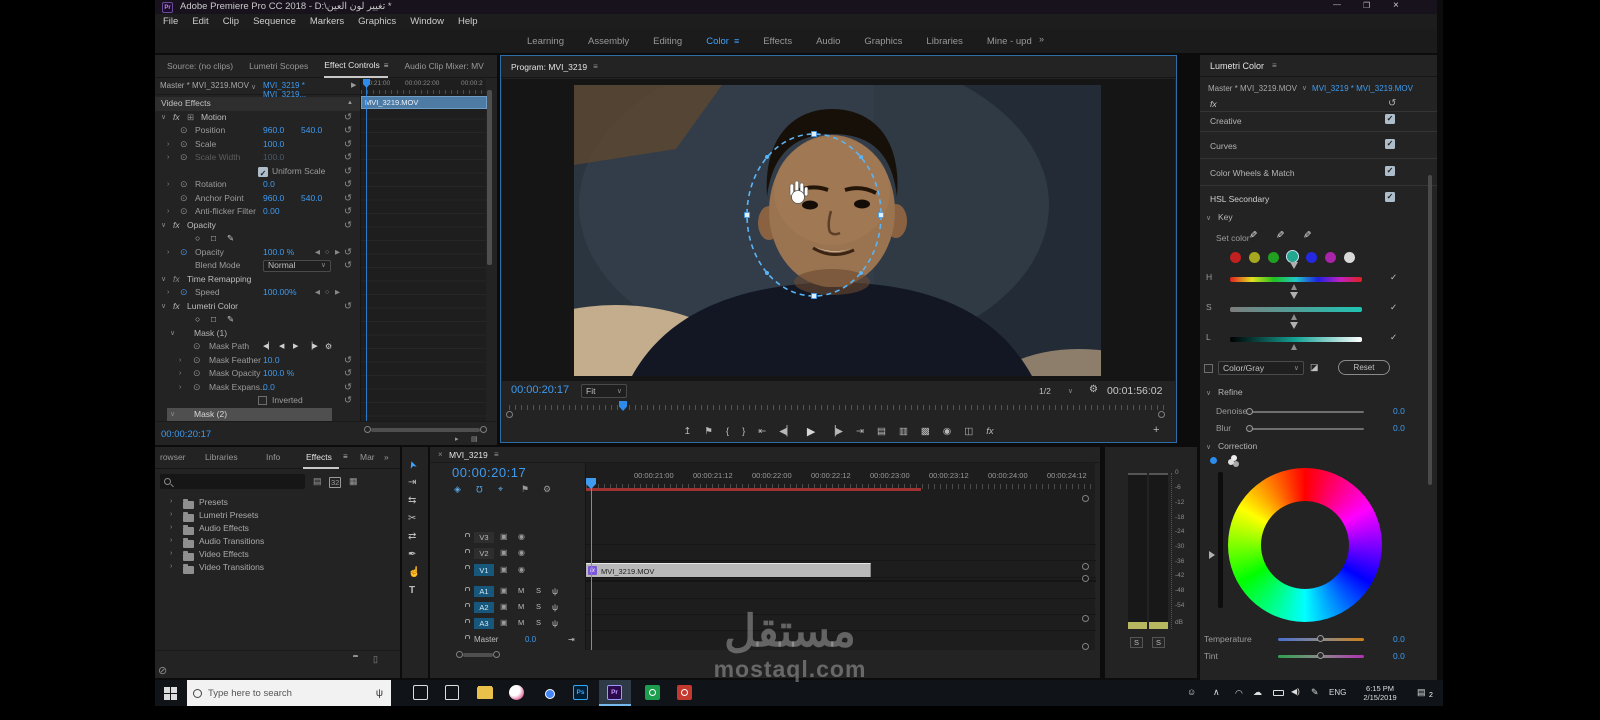 The width and height of the screenshot is (1600, 720). What do you see at coordinates (1231, 462) in the screenshot?
I see `color-wheels-icon` at bounding box center [1231, 462].